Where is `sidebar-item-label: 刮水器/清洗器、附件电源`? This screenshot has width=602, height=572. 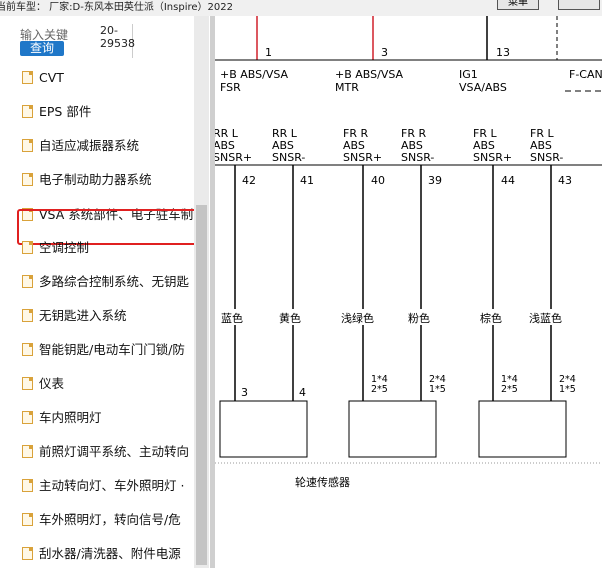
sidebar-item-label: 刮水器/清洗器、附件电源 is located at coordinates (110, 553).